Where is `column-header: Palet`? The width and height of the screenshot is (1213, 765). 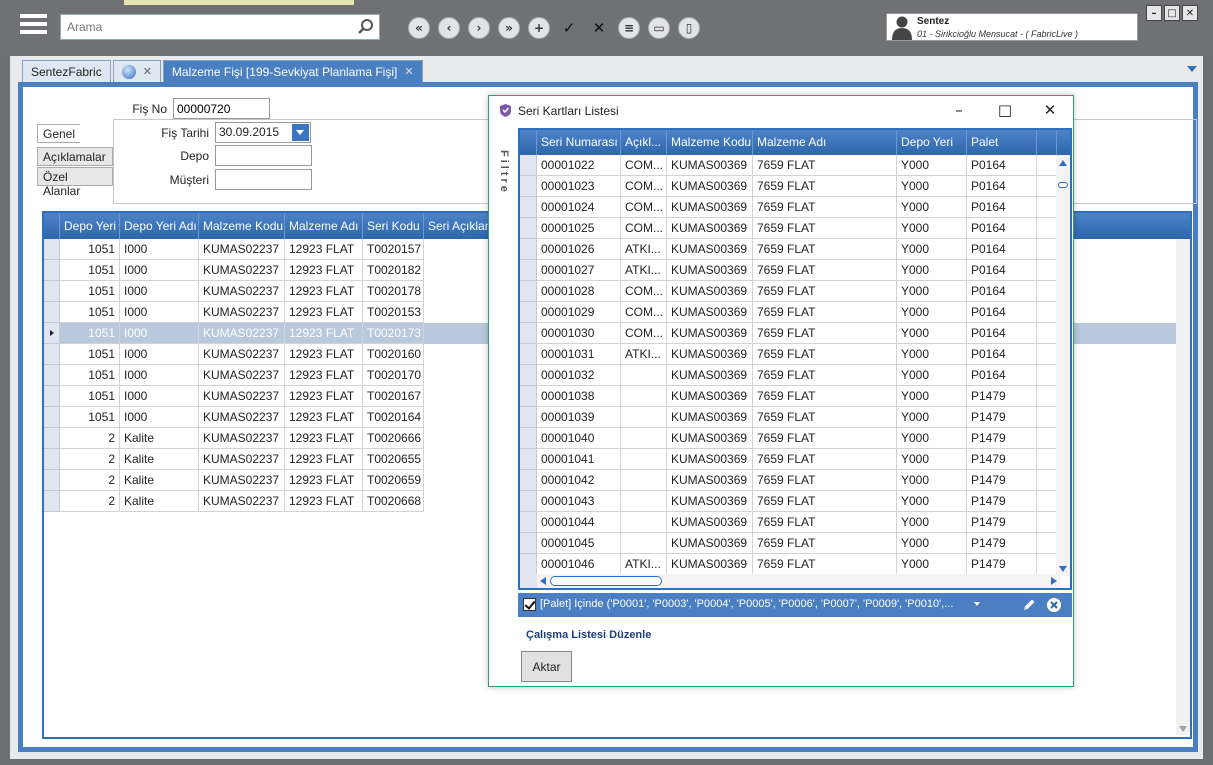
column-header: Palet is located at coordinates (1002, 142).